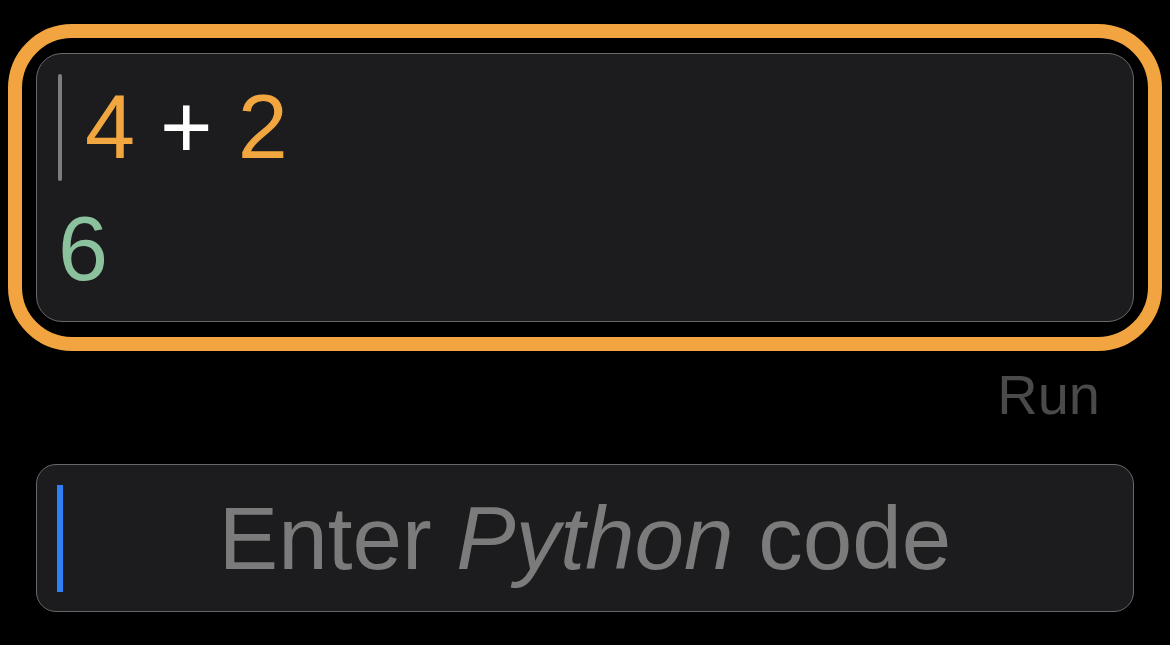  What do you see at coordinates (186, 127) in the screenshot?
I see `code-text: 4 + 2` at bounding box center [186, 127].